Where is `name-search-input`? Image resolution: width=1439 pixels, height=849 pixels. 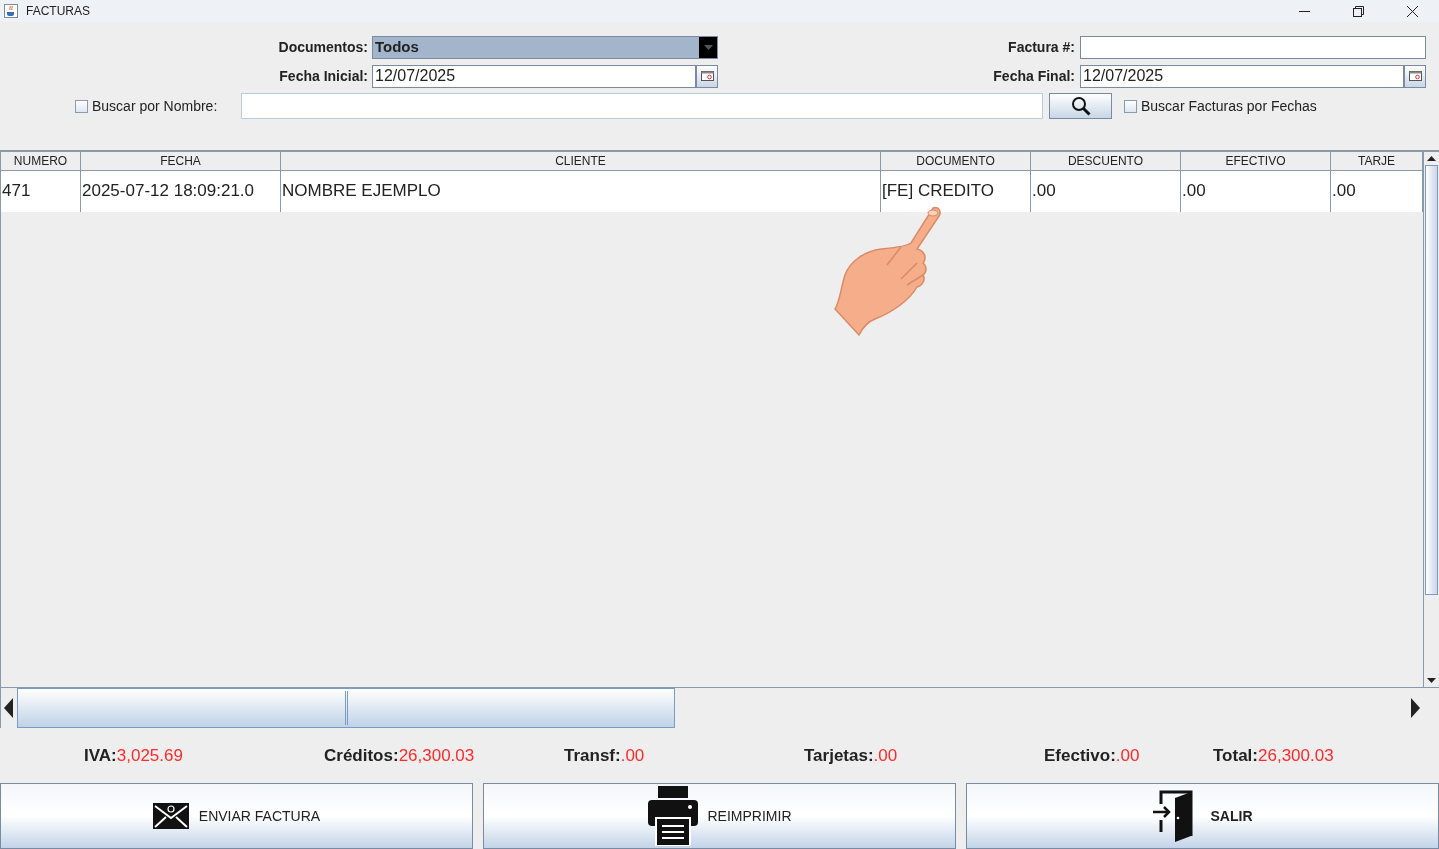
name-search-input is located at coordinates (642, 106).